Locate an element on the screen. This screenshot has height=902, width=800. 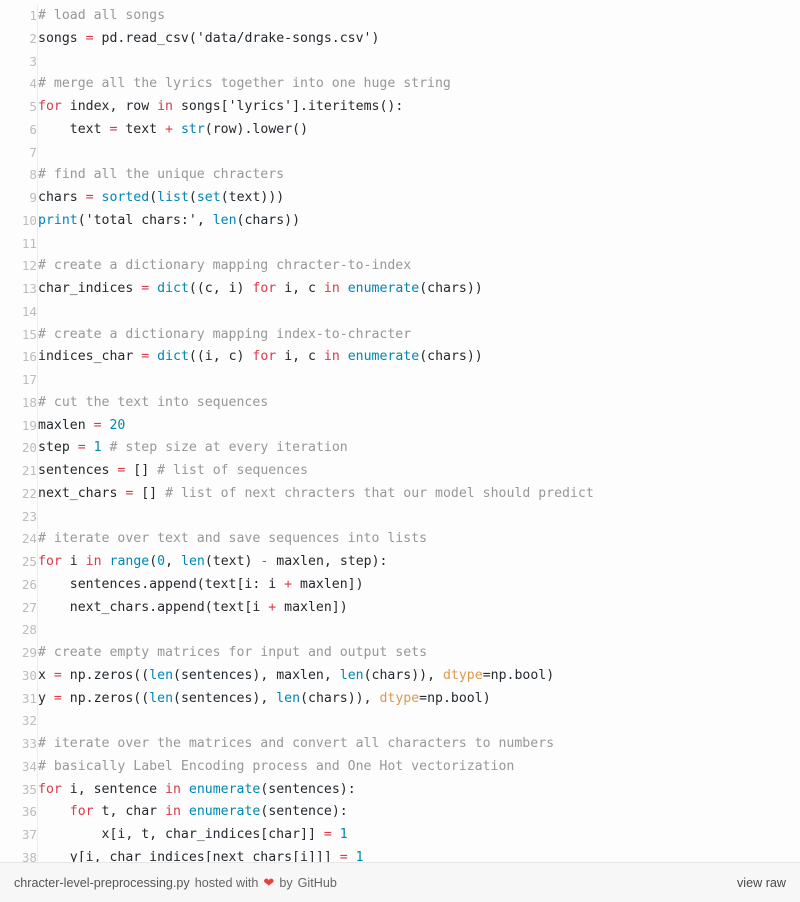
code-token: 1 is located at coordinates (343, 834).